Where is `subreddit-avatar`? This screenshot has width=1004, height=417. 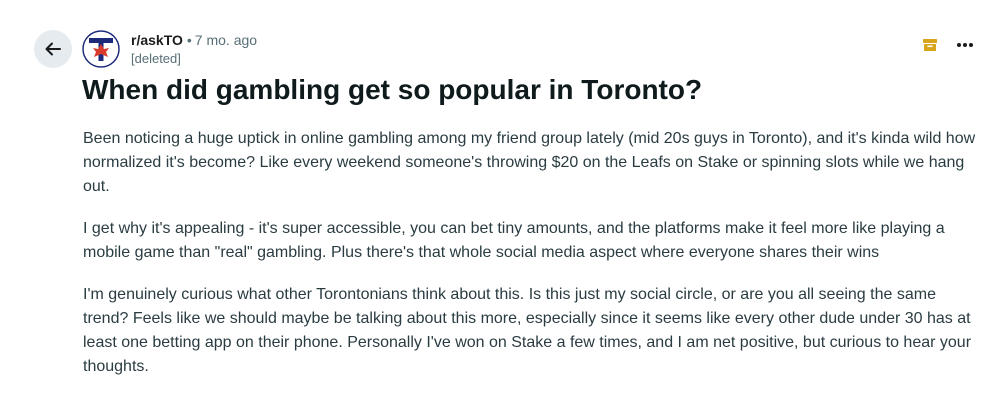
subreddit-avatar is located at coordinates (101, 49).